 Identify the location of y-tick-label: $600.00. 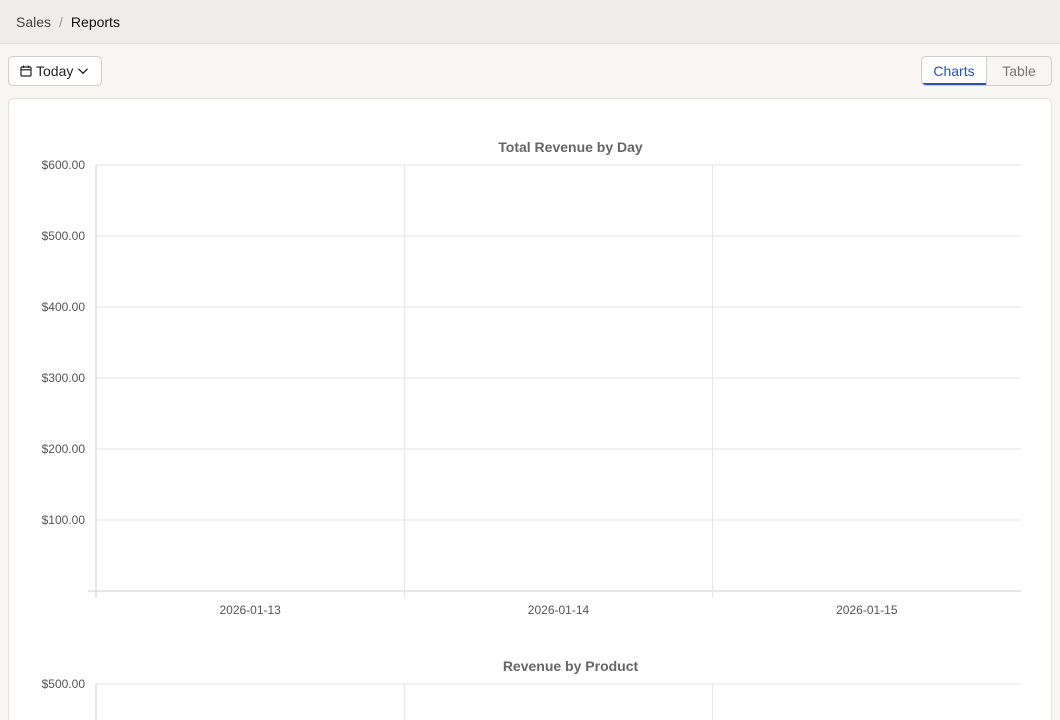
(64, 165).